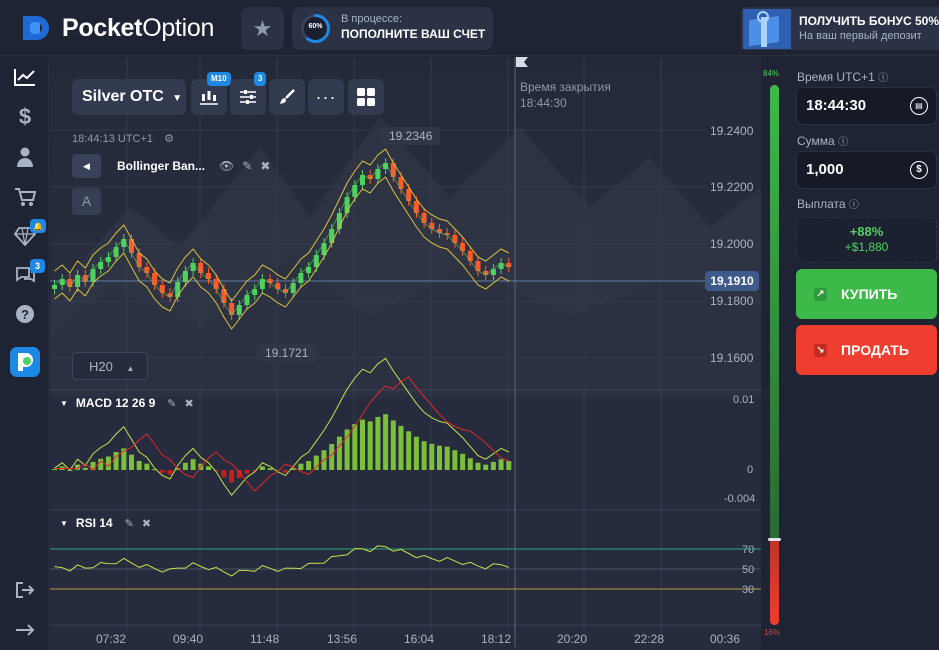 The width and height of the screenshot is (939, 650). I want to click on time-label: Время UTC+1 ⓘ, so click(842, 76).